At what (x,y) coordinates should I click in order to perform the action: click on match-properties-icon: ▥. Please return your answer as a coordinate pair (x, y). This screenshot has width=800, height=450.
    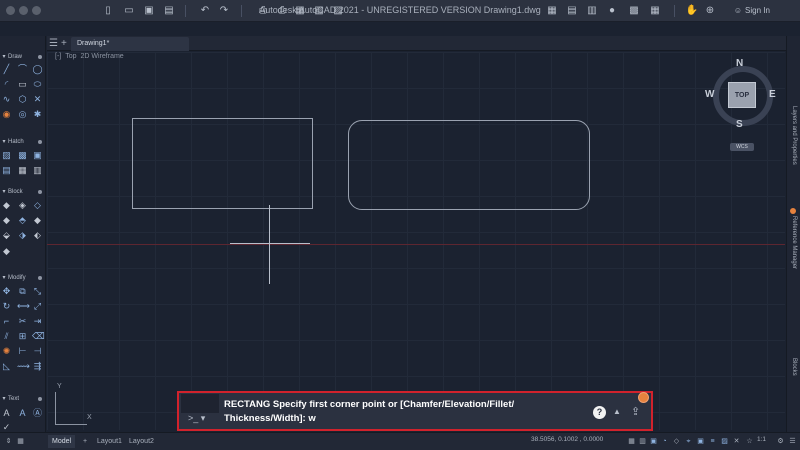
    Looking at the image, I should click on (592, 11).